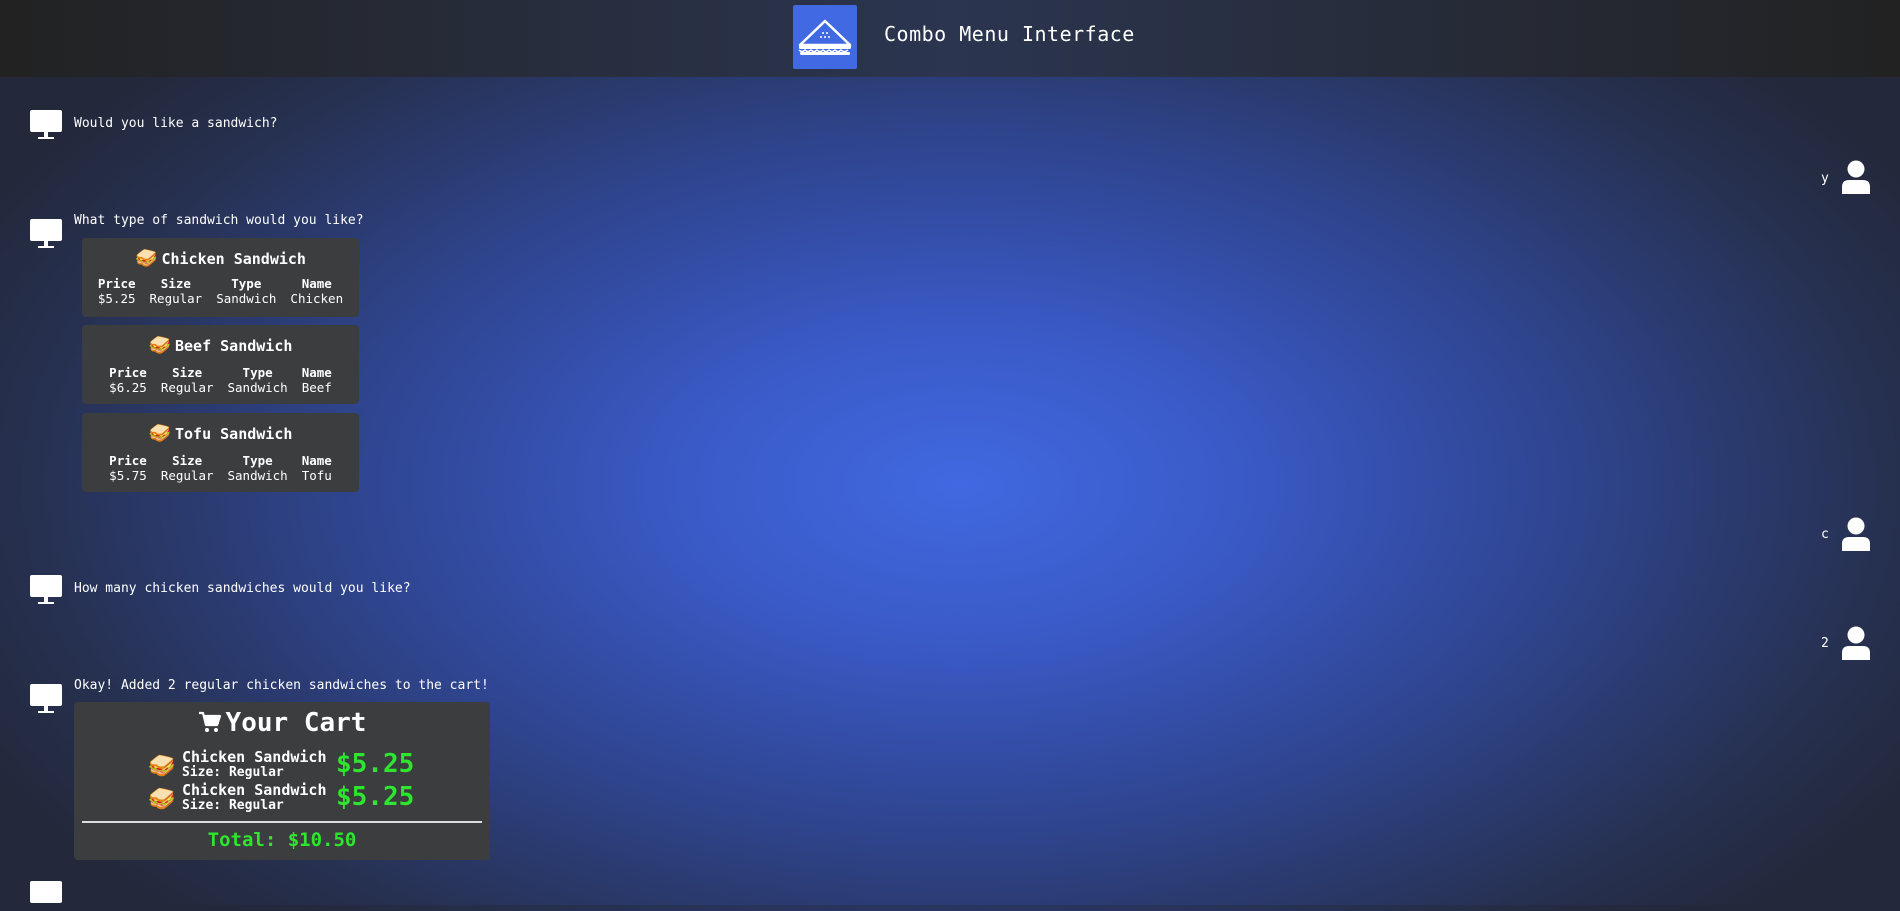 This screenshot has width=1900, height=911. What do you see at coordinates (316, 387) in the screenshot?
I see `name-value: Beef` at bounding box center [316, 387].